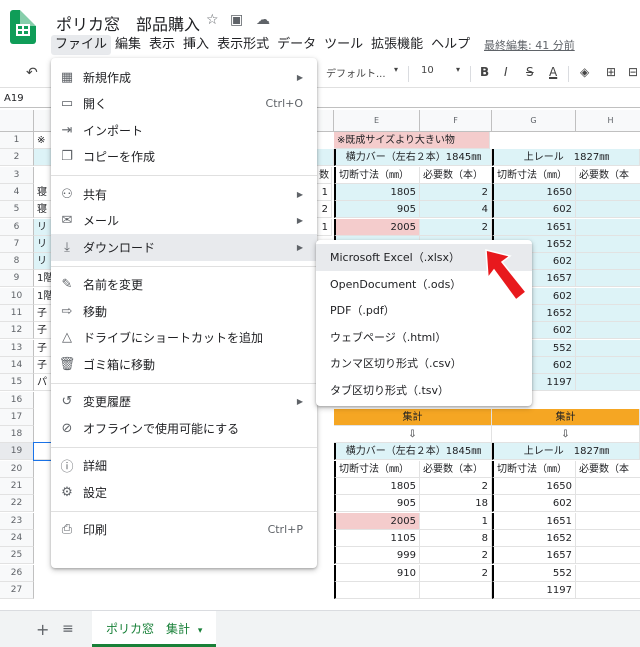  What do you see at coordinates (456, 521) in the screenshot?
I see `data-cell: 1` at bounding box center [456, 521].